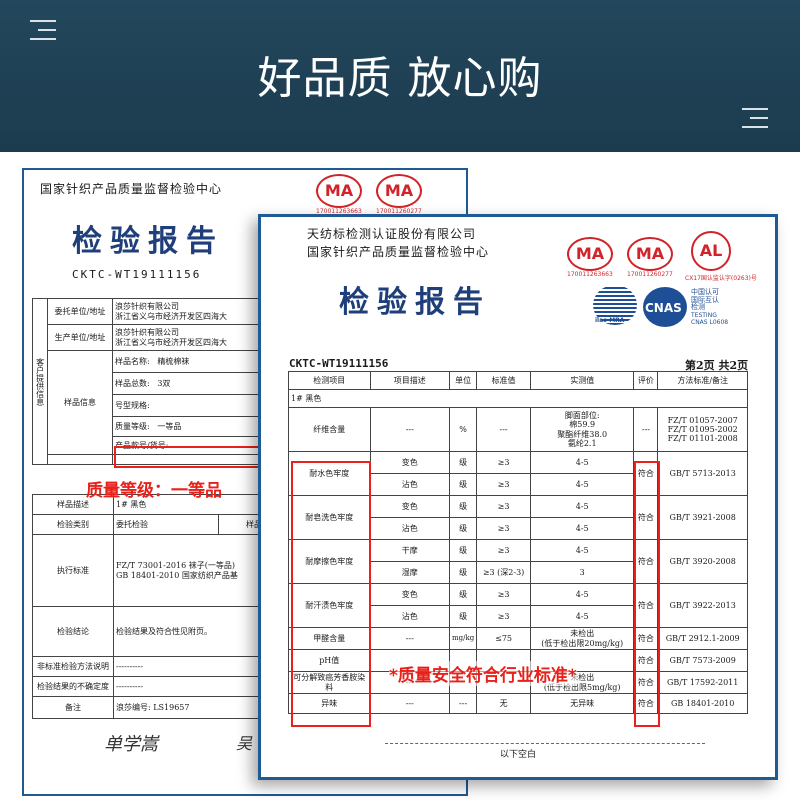 The width and height of the screenshot is (800, 800). What do you see at coordinates (483, 673) in the screenshot?
I see `safety-annotation: *质量安全符合行业标准*` at bounding box center [483, 673].